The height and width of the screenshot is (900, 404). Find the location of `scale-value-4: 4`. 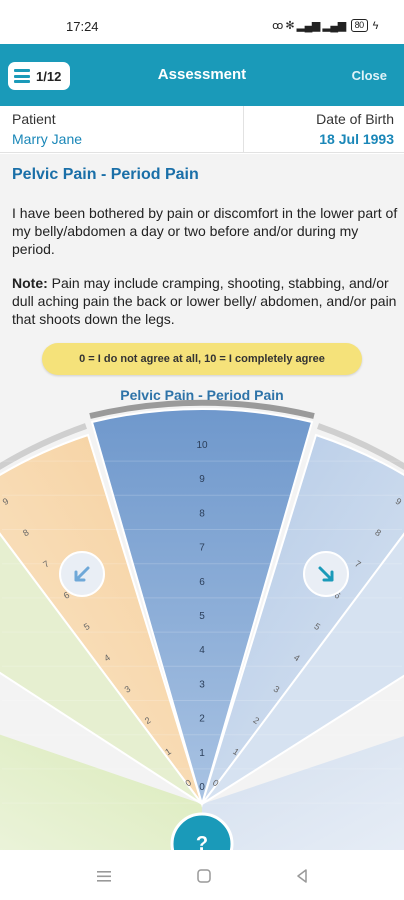

scale-value-4: 4 is located at coordinates (202, 650).